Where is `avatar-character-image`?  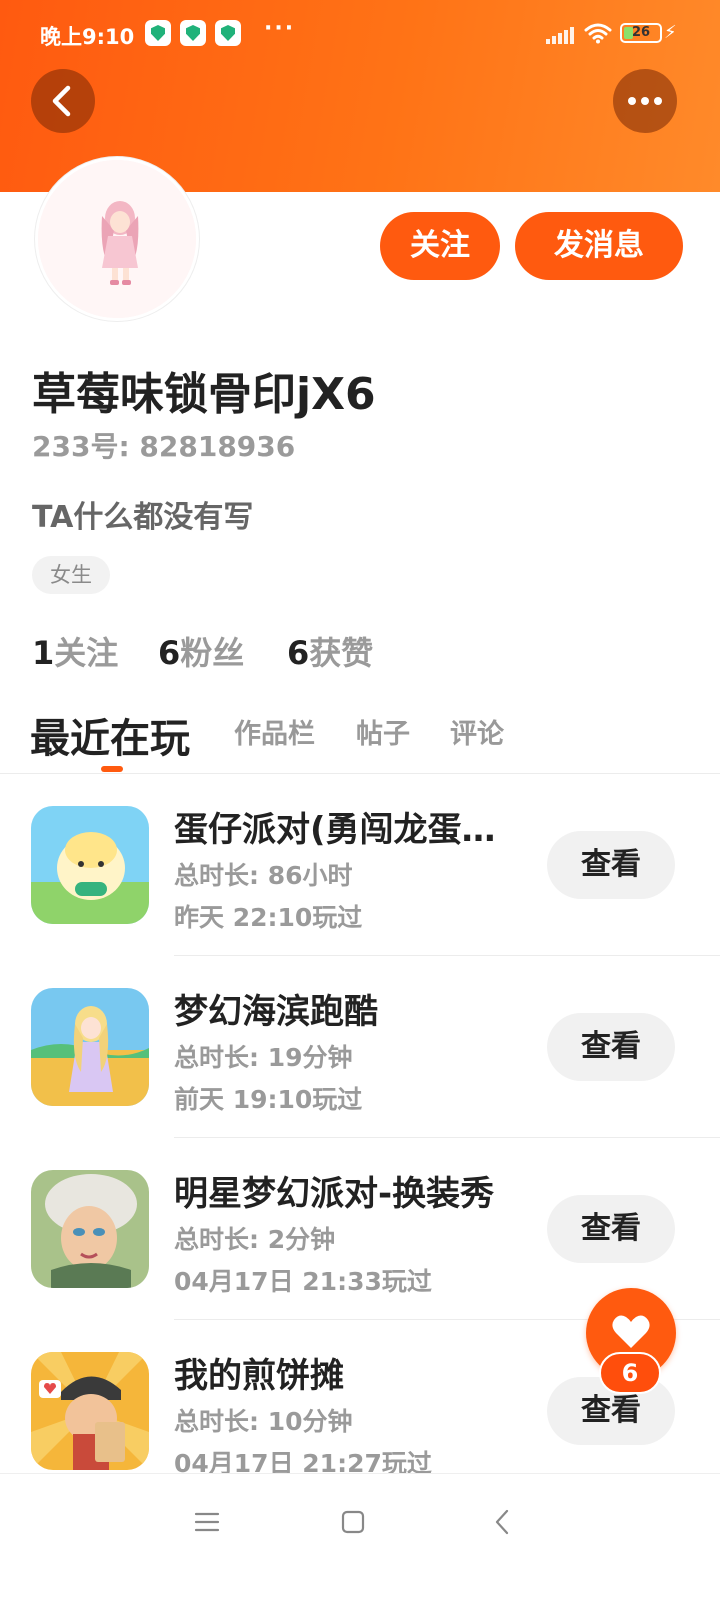
avatar-character-image is located at coordinates (117, 239).